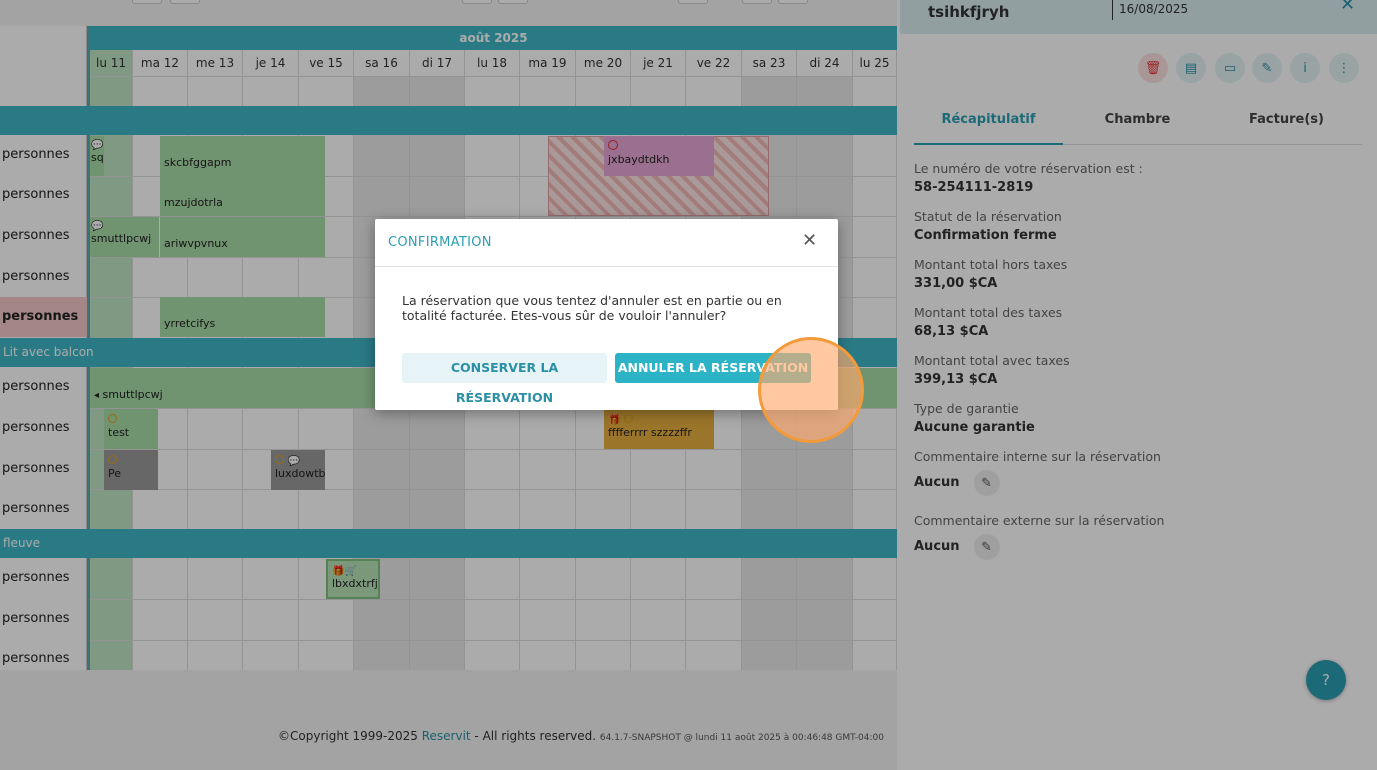 The width and height of the screenshot is (1377, 770). What do you see at coordinates (440, 242) in the screenshot?
I see `dialog-title: CONFIRMATION` at bounding box center [440, 242].